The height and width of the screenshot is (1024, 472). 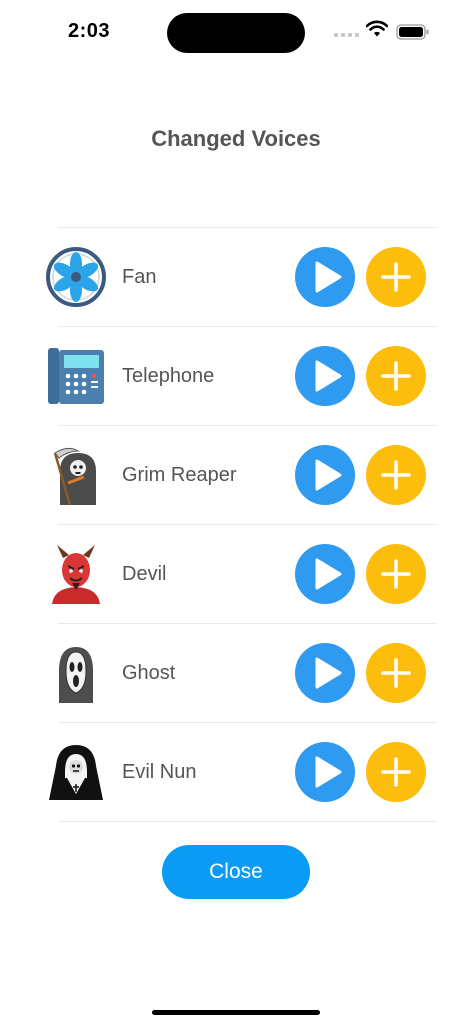 I want to click on evil-nun-icon, so click(x=76, y=772).